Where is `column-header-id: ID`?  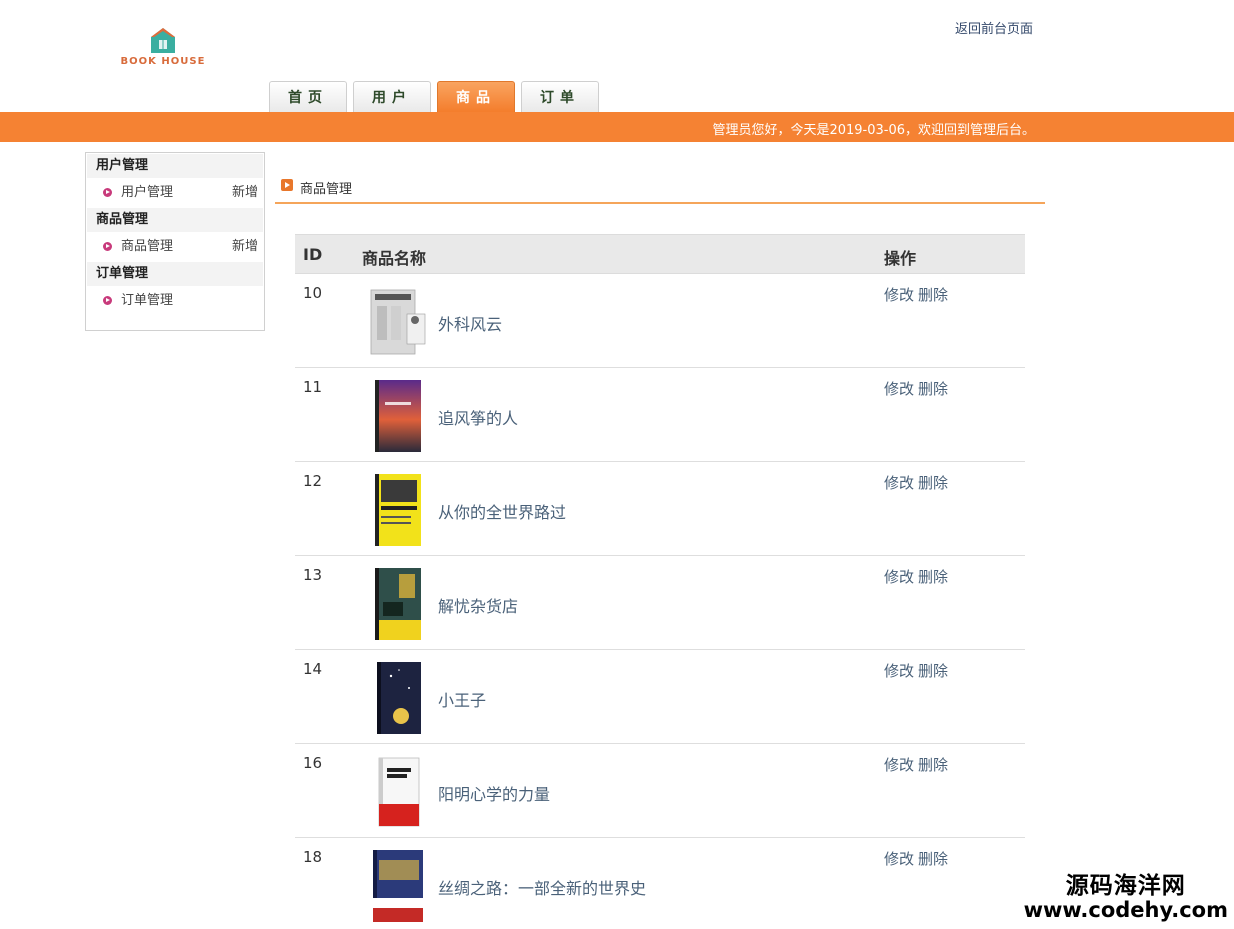 column-header-id: ID is located at coordinates (313, 254).